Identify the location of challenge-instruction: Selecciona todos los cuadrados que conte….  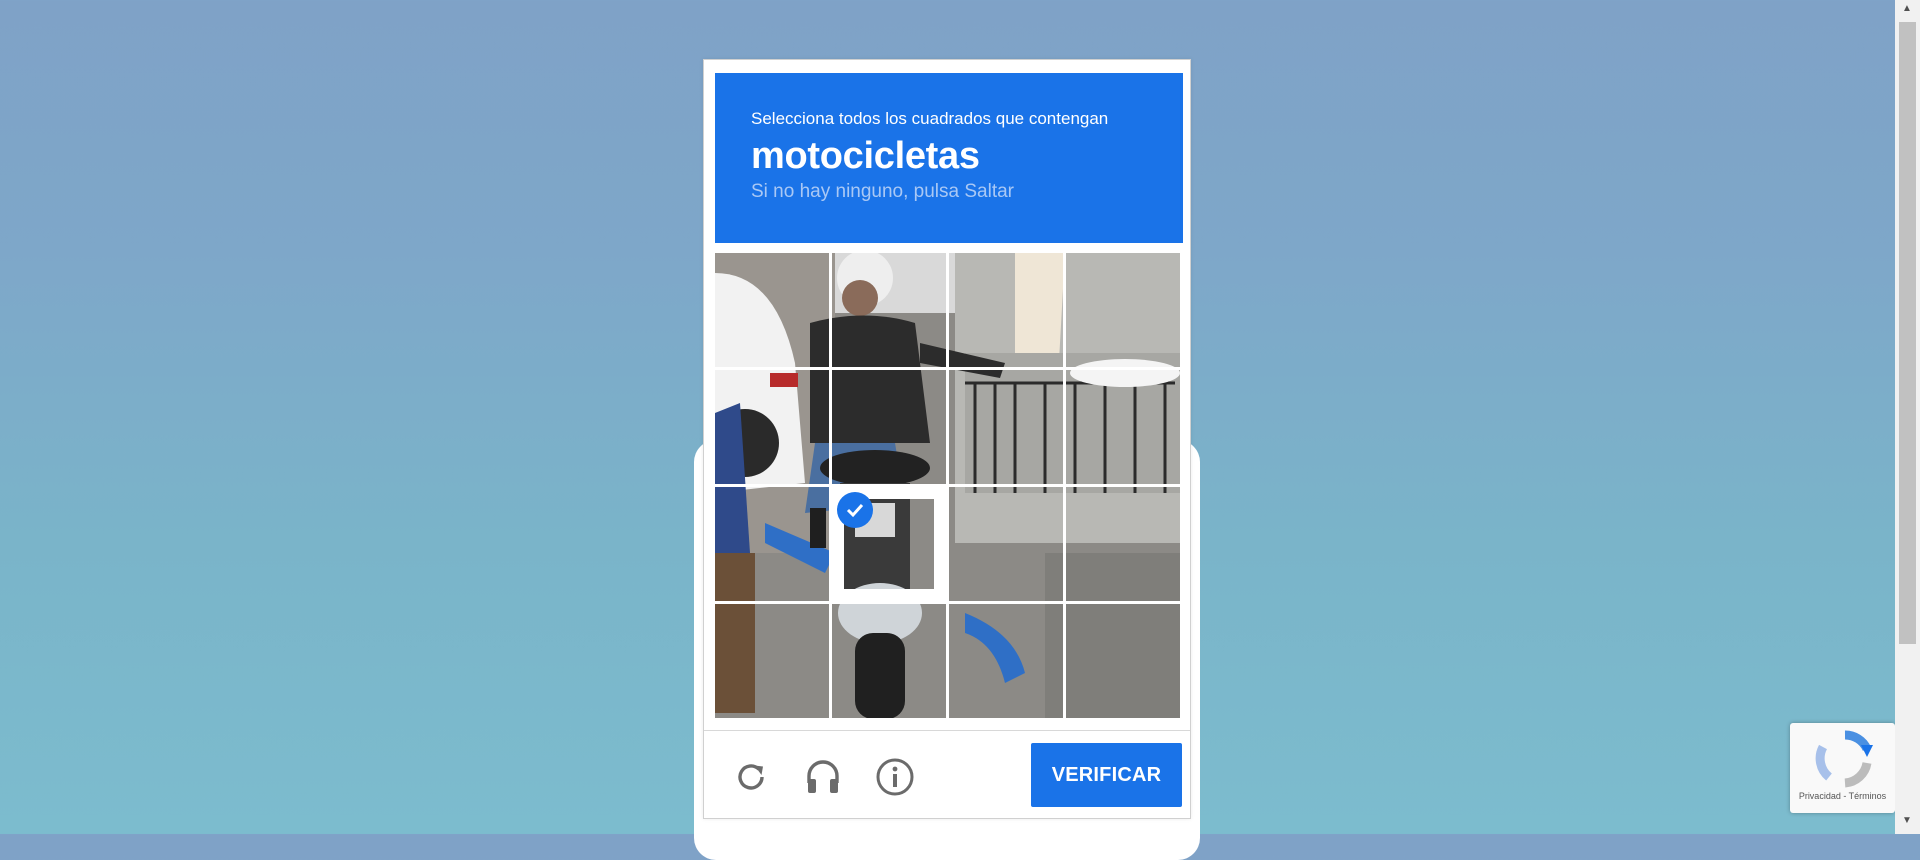
(930, 118).